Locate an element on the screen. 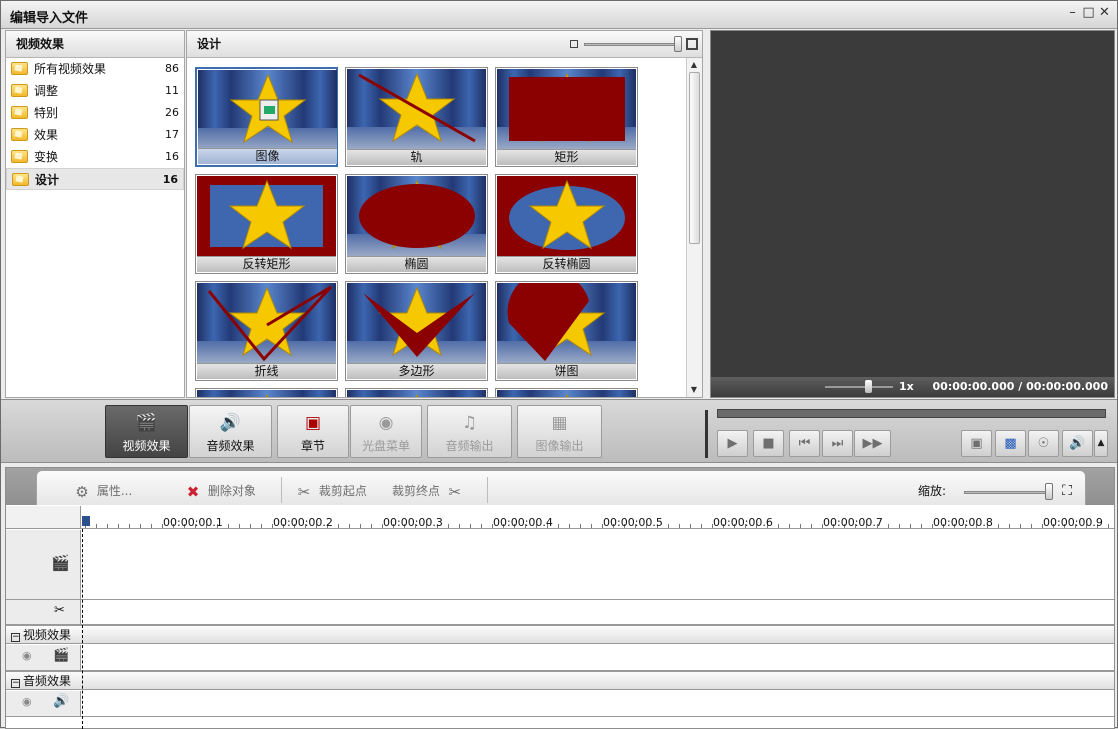 The width and height of the screenshot is (1118, 729). audio-output-label: 音频输出 is located at coordinates (469, 446).